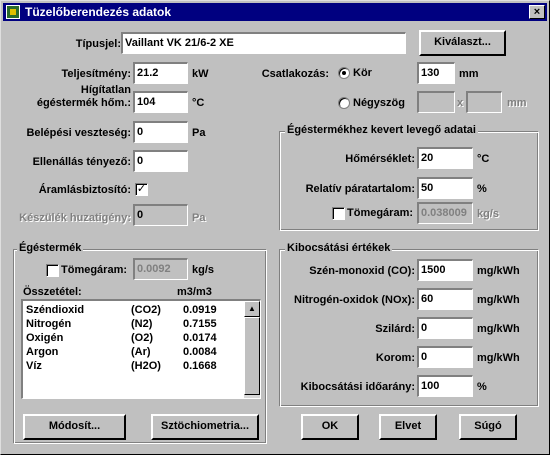 Image resolution: width=550 pixels, height=455 pixels. What do you see at coordinates (488, 427) in the screenshot?
I see `sugo-button: Súgó` at bounding box center [488, 427].